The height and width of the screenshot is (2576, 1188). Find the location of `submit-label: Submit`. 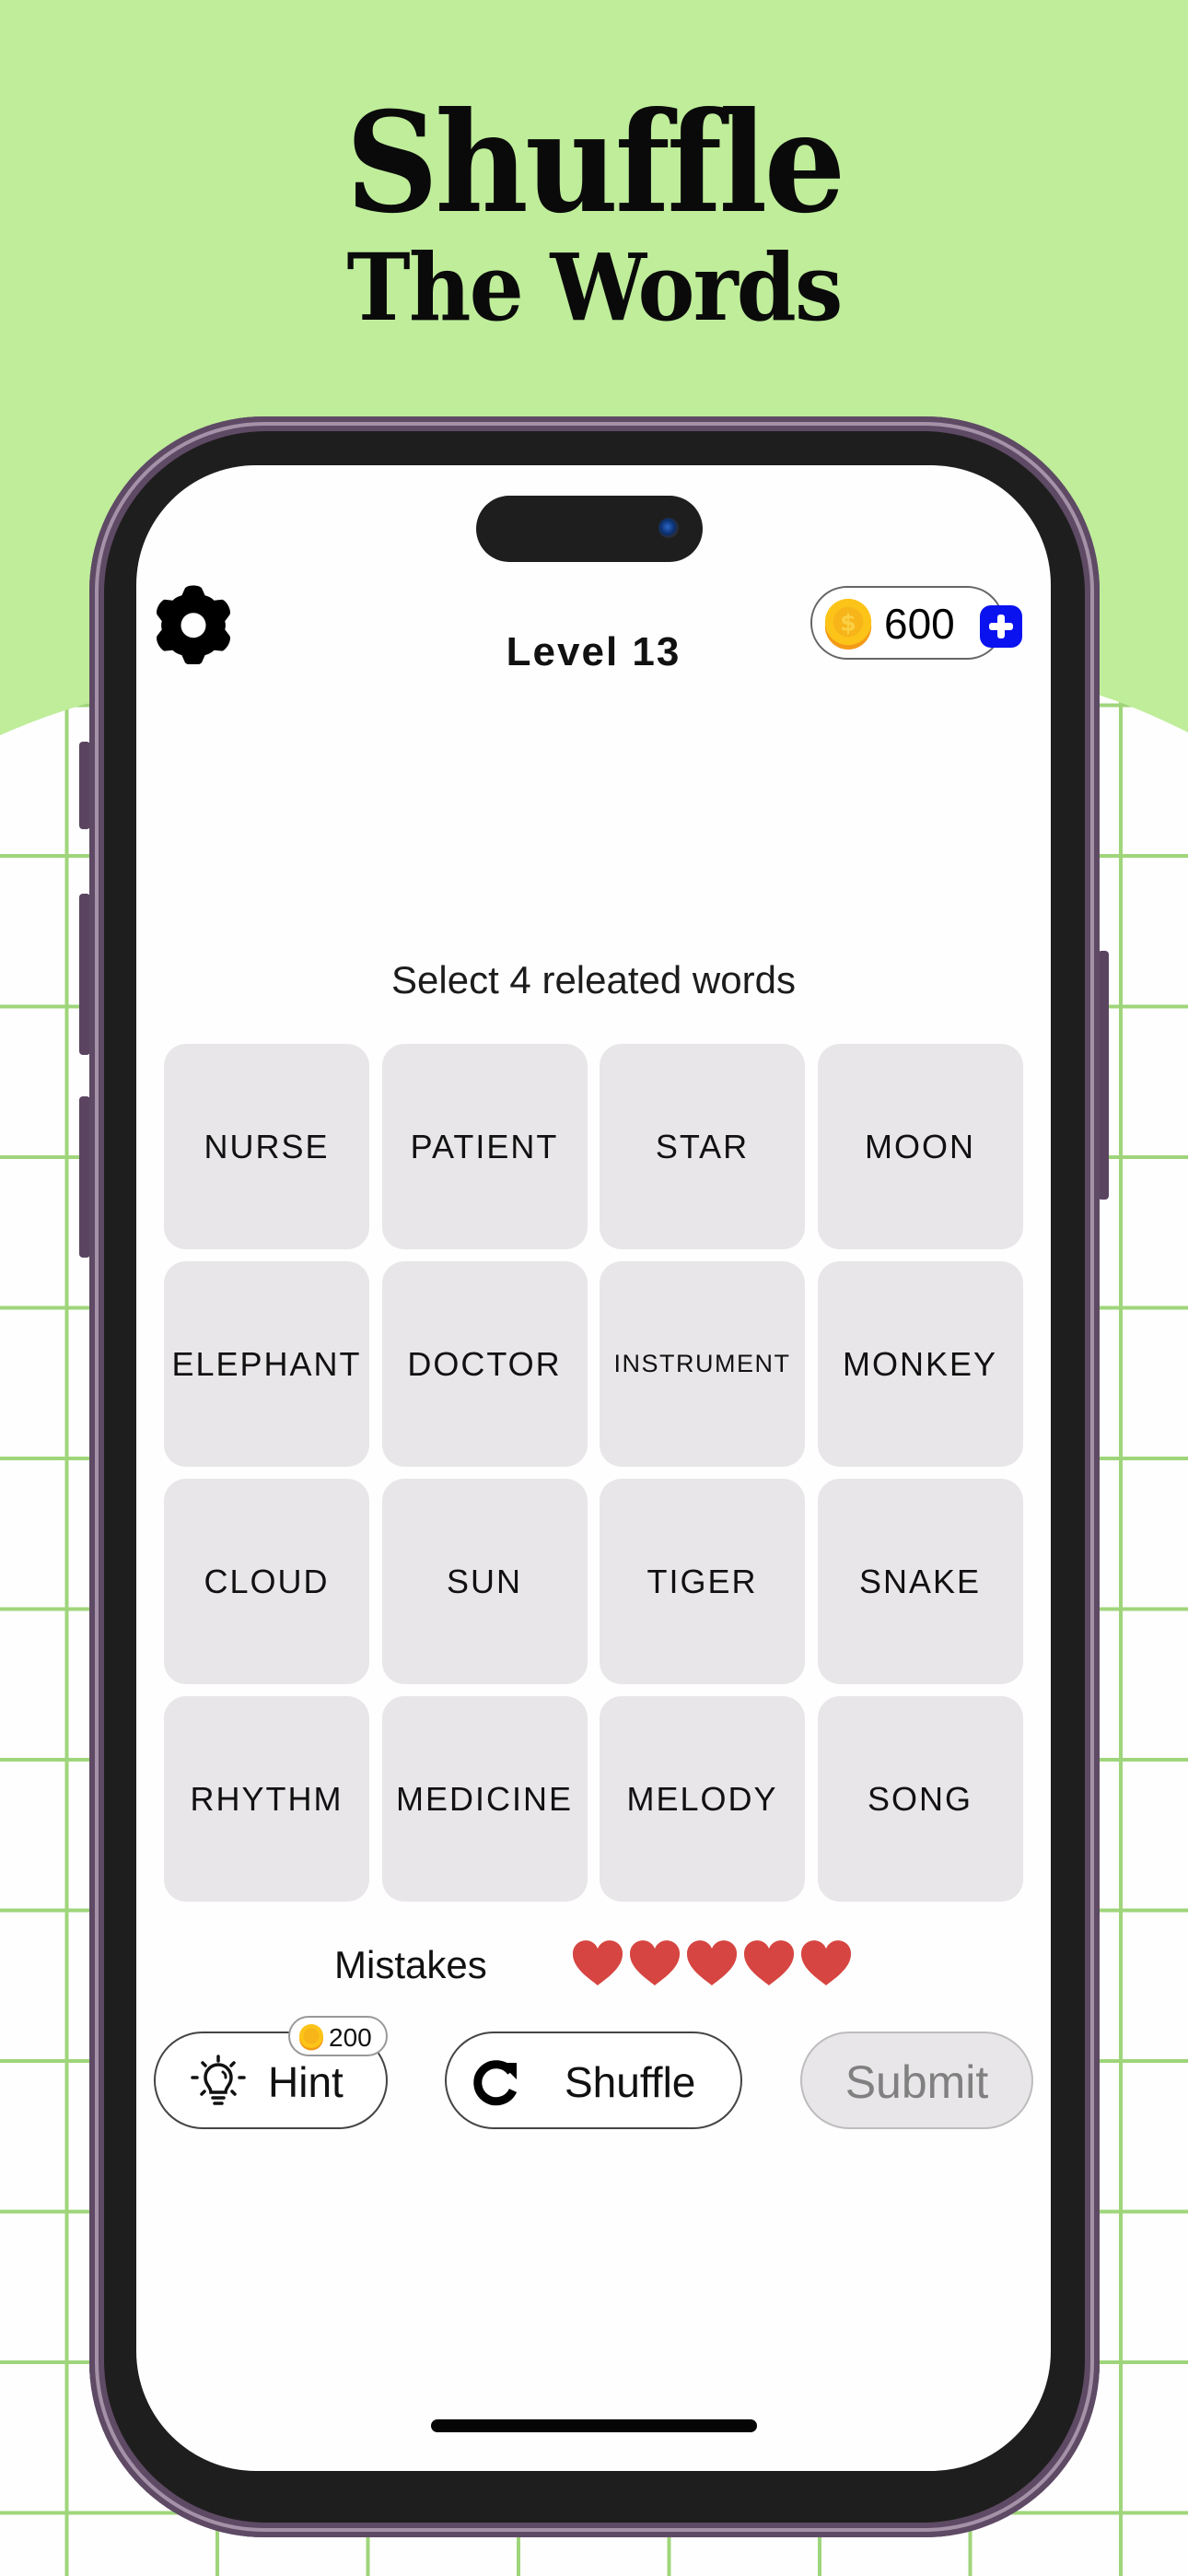

submit-label: Submit is located at coordinates (916, 2082).